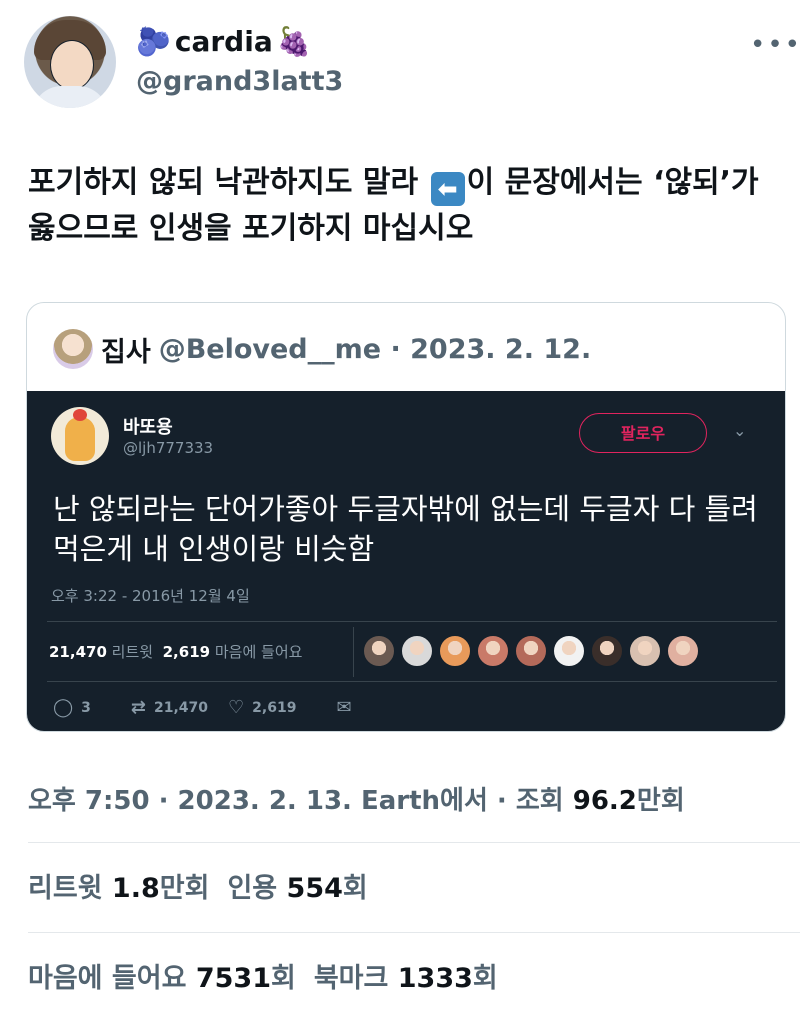 The width and height of the screenshot is (800, 1012). Describe the element at coordinates (148, 427) in the screenshot. I see `embedded-name: 바또용` at that location.